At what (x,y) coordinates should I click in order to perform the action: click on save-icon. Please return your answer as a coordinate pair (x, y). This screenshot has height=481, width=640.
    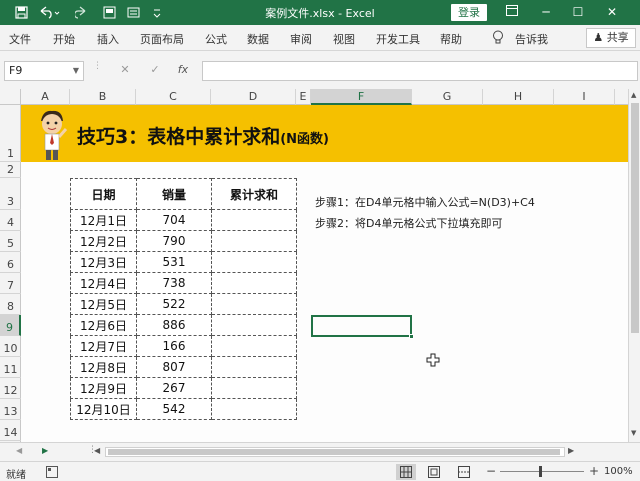
    Looking at the image, I should click on (21, 12).